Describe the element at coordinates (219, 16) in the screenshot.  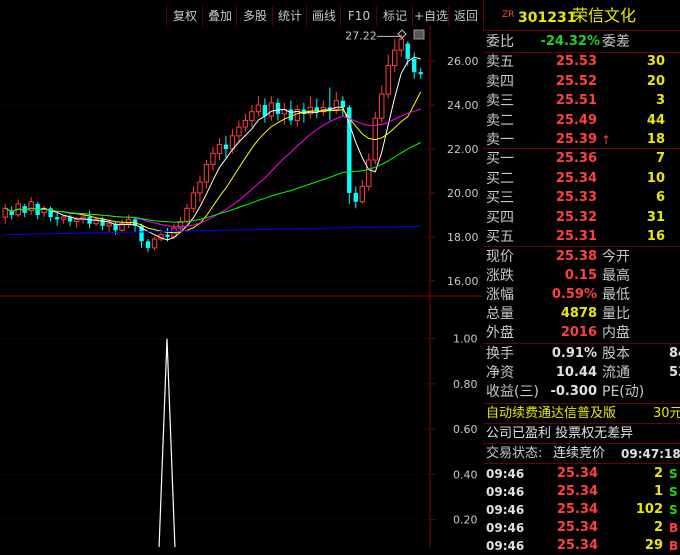
I see `toolbar-button-1: 叠加` at that location.